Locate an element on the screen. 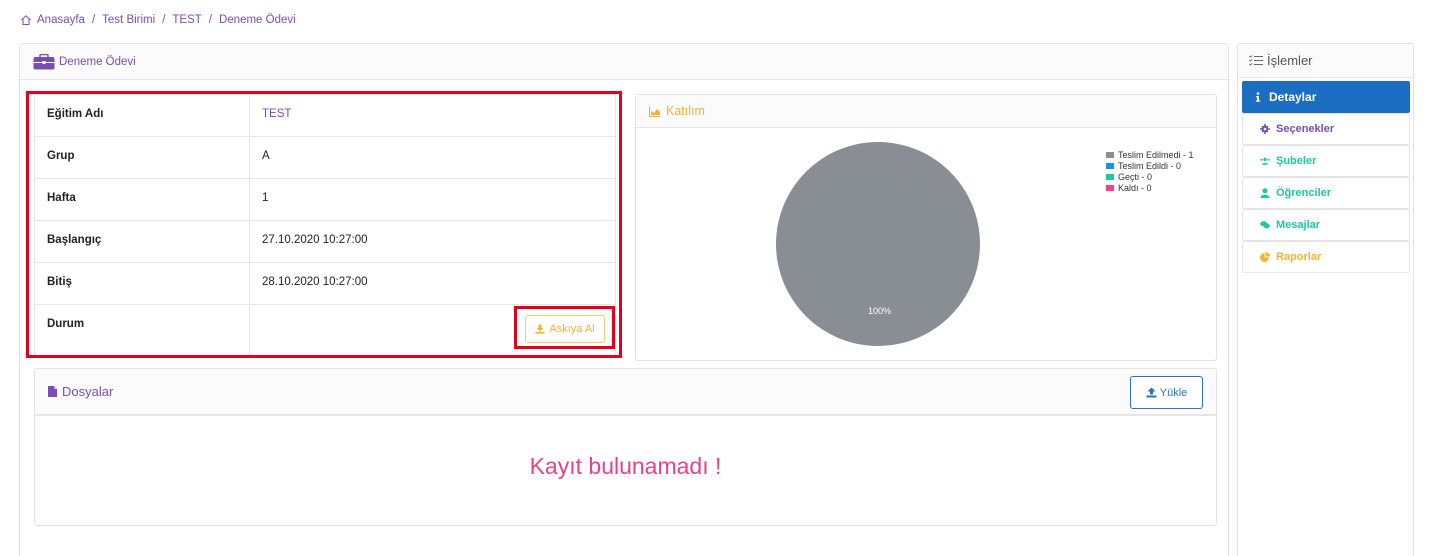  detail-row: Başlangıç 27.10.2020 10:27:00 is located at coordinates (325, 242).